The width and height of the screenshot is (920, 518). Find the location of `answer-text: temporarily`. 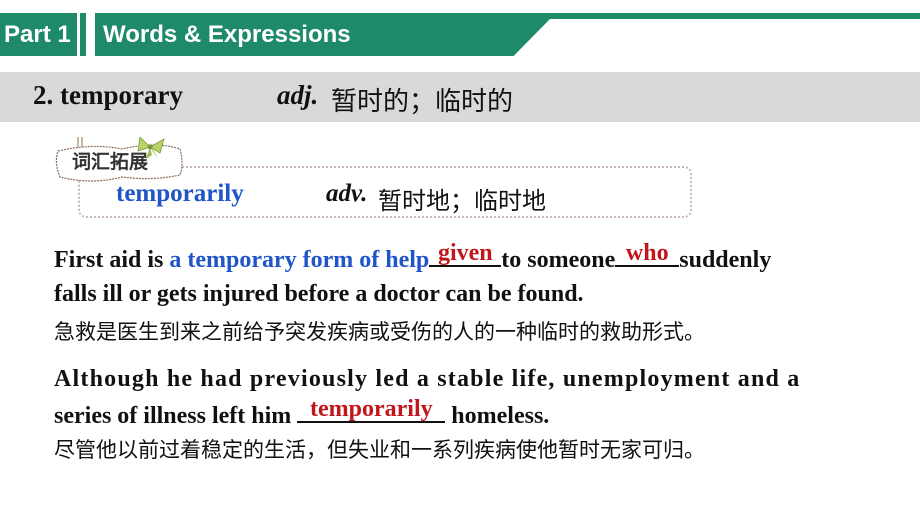

answer-text: temporarily is located at coordinates (371, 409).